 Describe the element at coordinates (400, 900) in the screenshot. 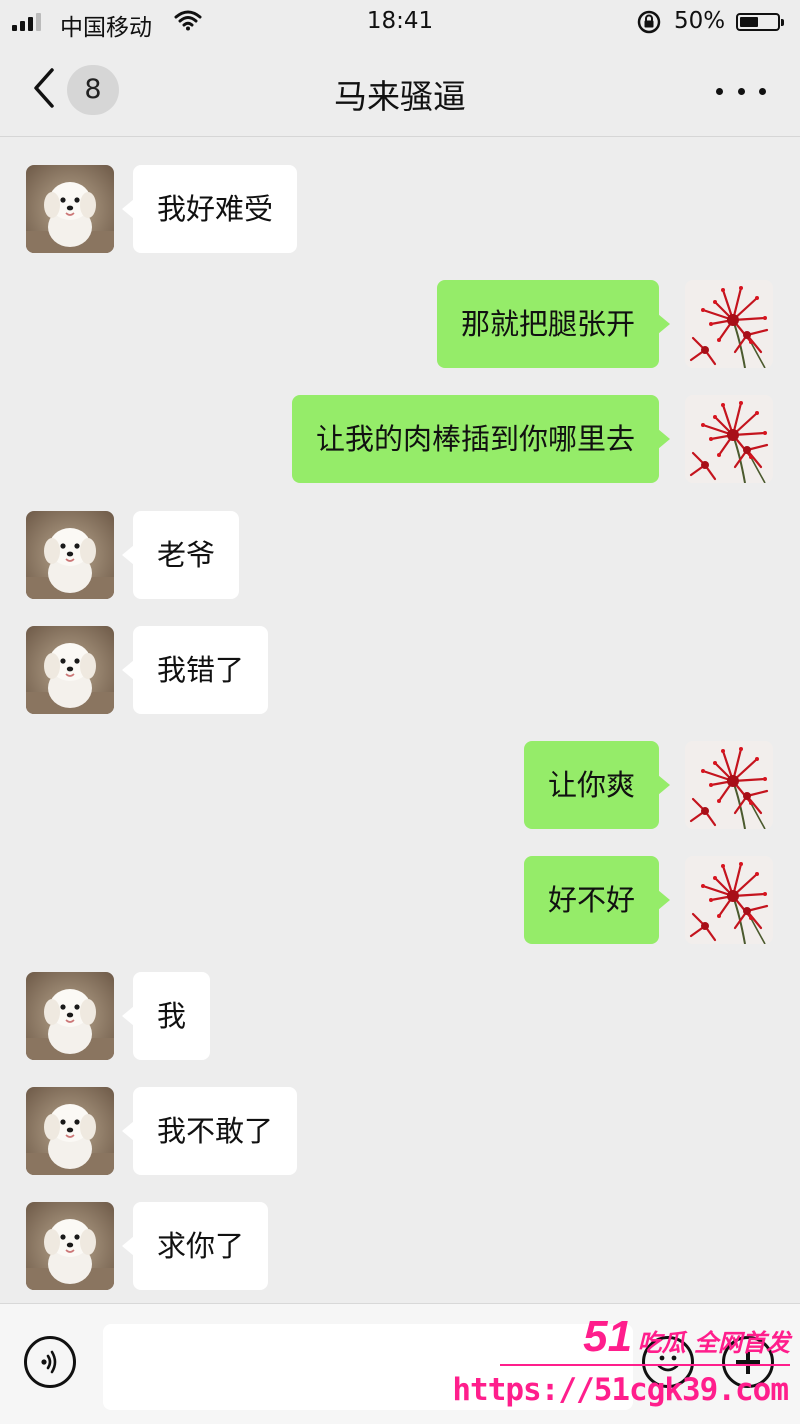

I see `message-outgoing: 好不好` at that location.